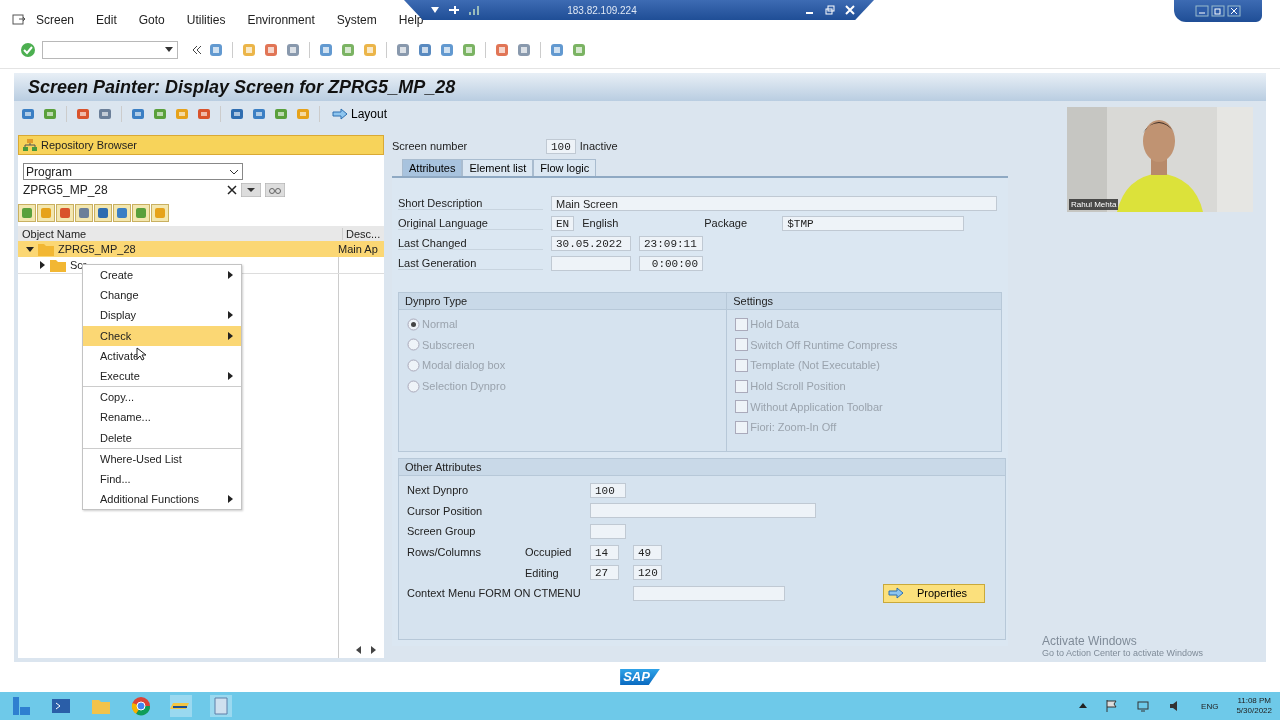 This screenshot has width=1280, height=720. I want to click on input-field: Main Screen, so click(774, 203).